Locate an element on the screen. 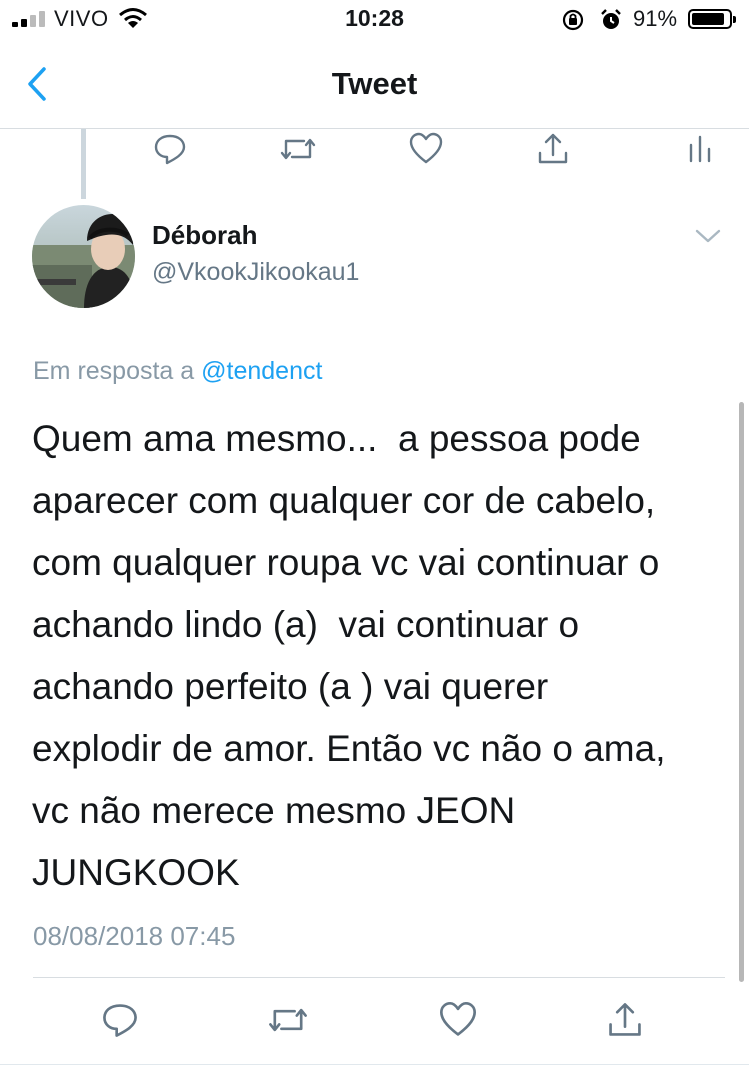 This screenshot has height=1068, width=749. status-bar: VIVO 10:28 91% is located at coordinates (374, 20).